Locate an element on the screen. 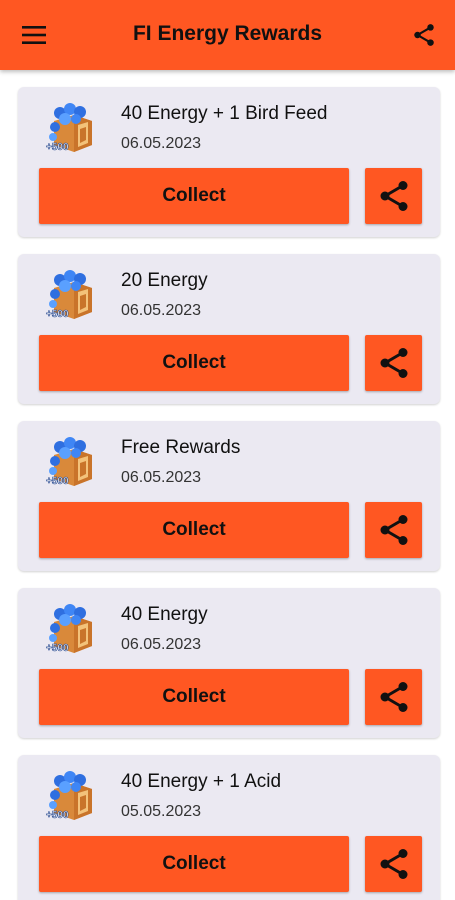  app-share-button is located at coordinates (424, 35).